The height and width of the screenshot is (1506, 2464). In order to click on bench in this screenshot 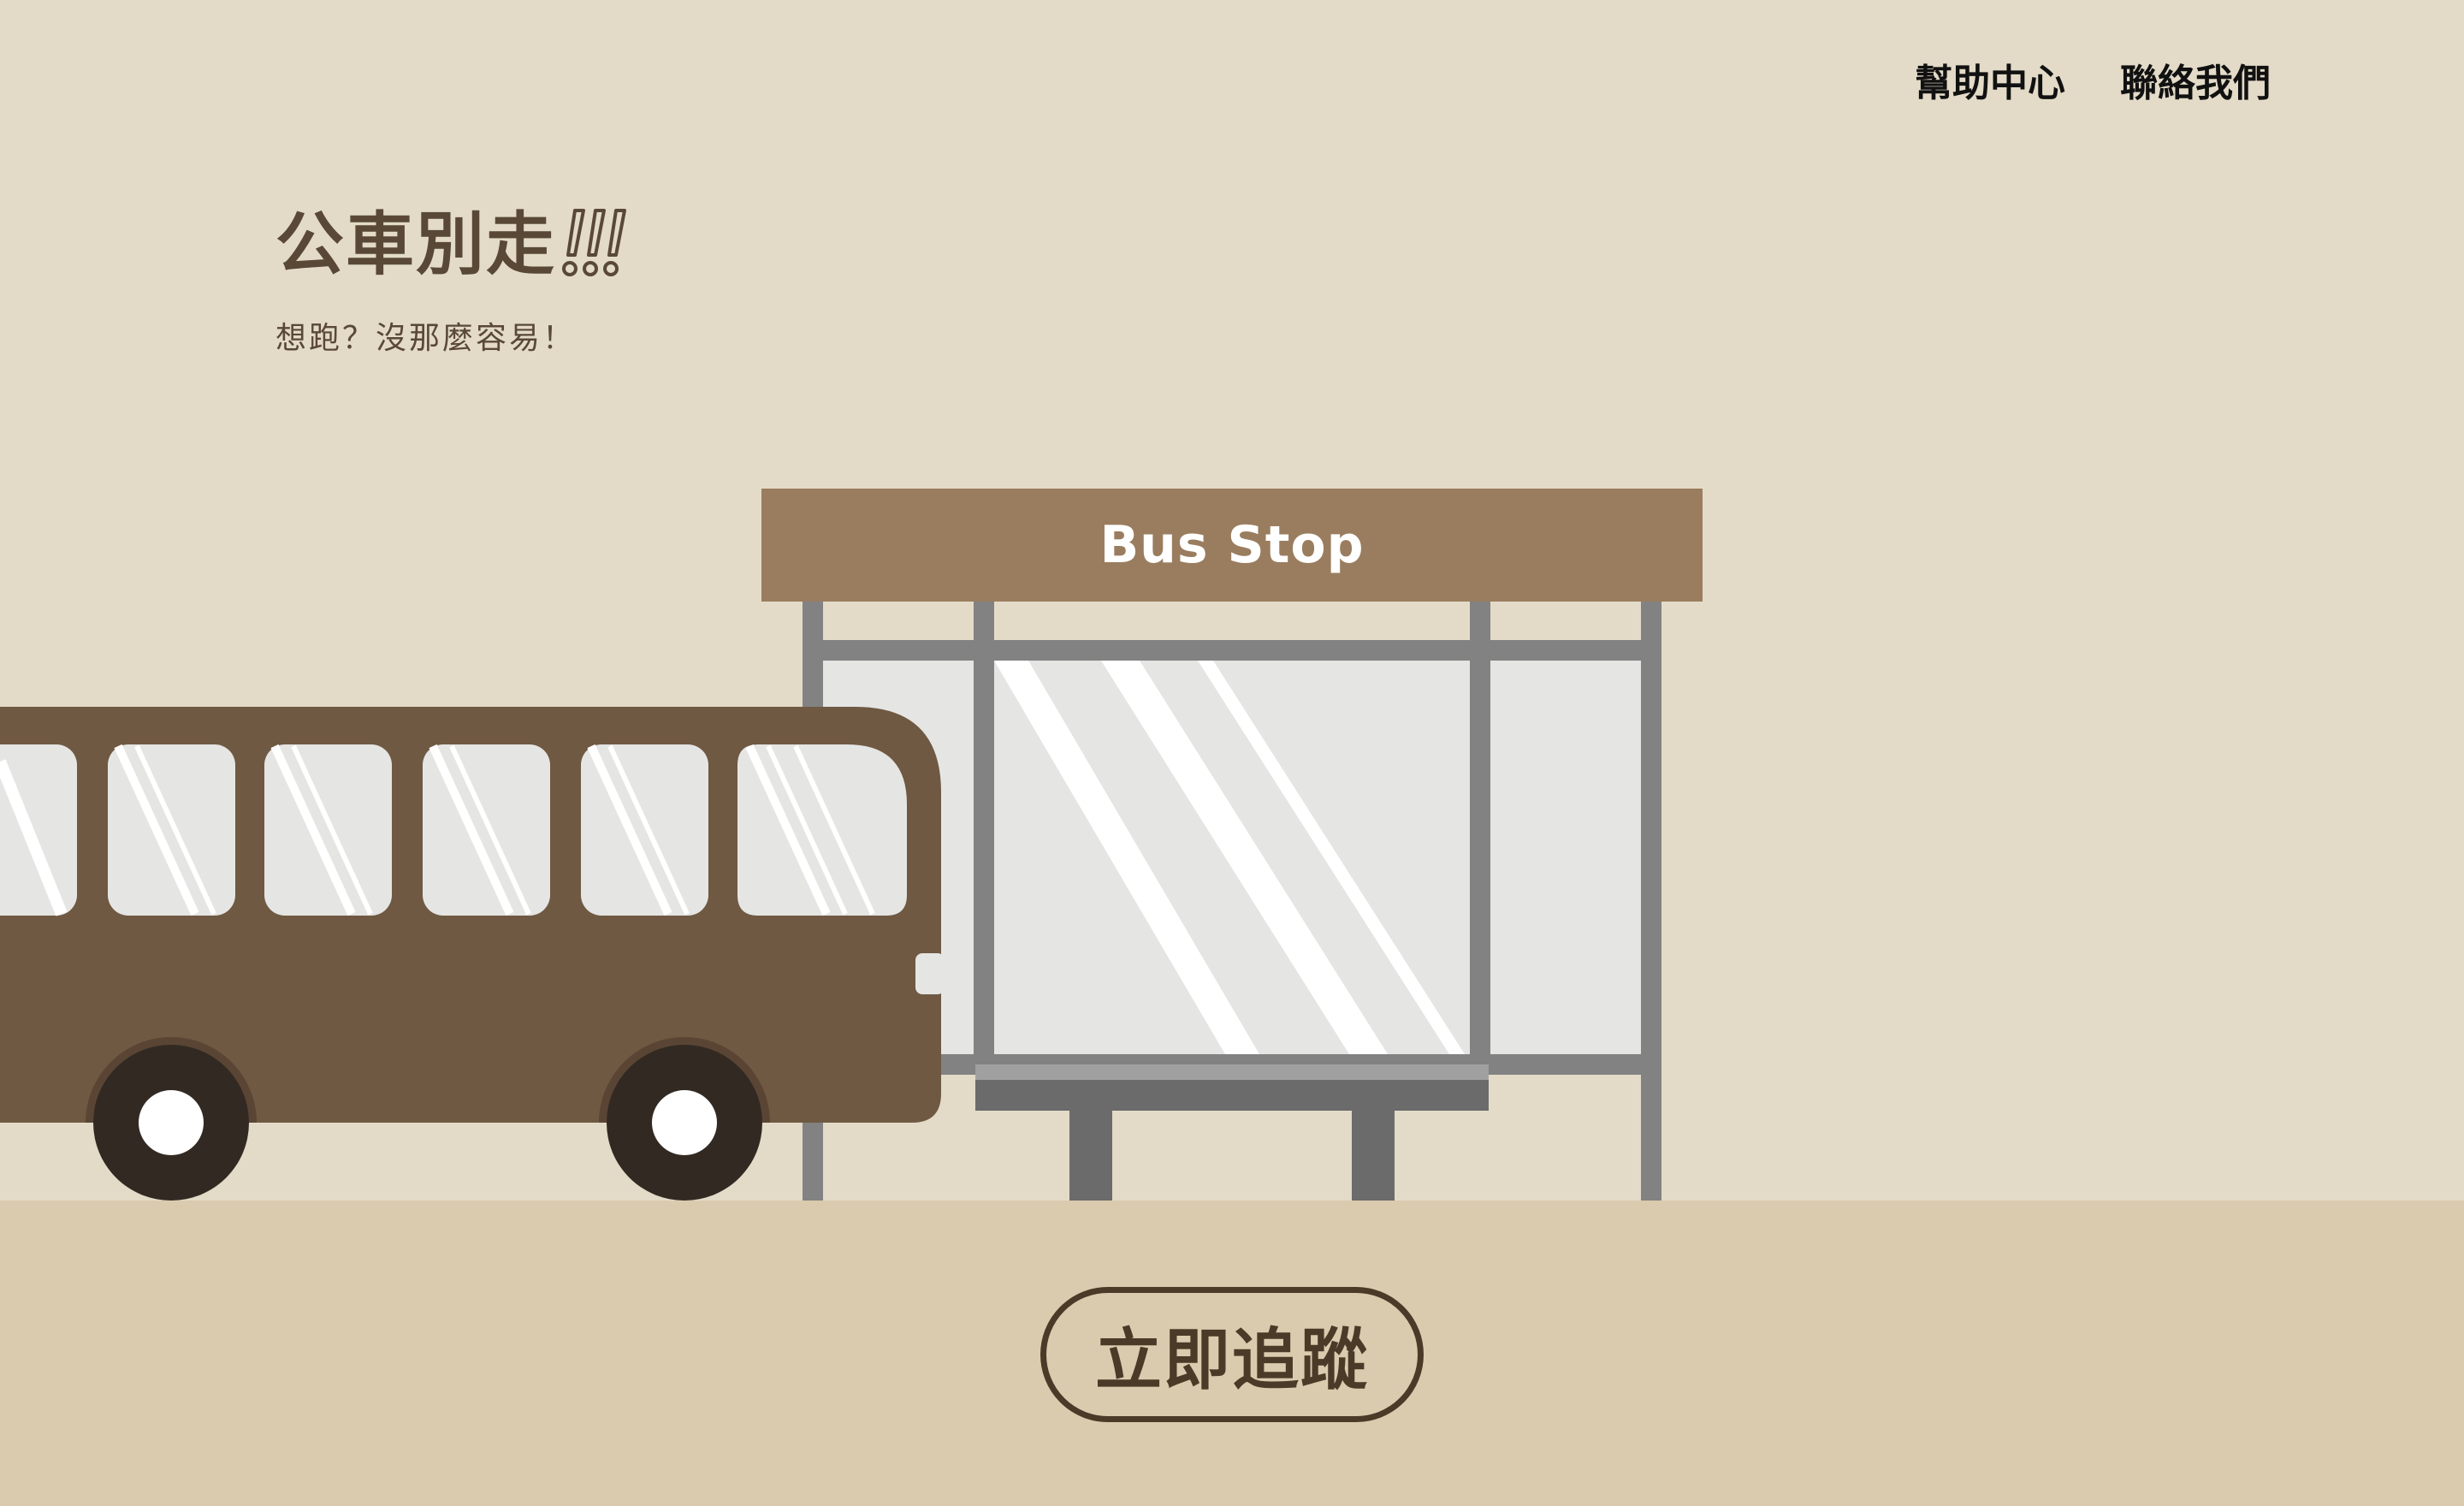, I will do `click(1232, 1132)`.